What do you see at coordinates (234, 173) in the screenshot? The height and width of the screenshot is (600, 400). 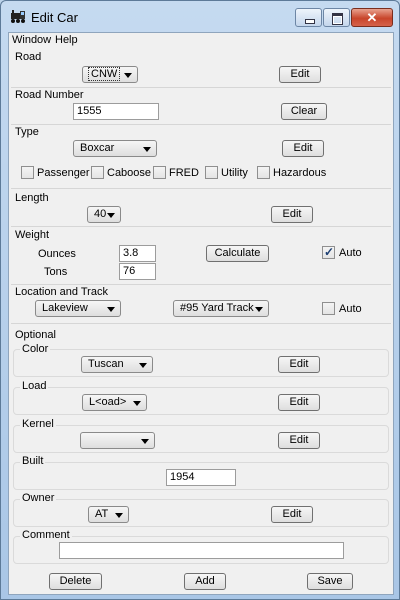 I see `utility-label: Utility` at bounding box center [234, 173].